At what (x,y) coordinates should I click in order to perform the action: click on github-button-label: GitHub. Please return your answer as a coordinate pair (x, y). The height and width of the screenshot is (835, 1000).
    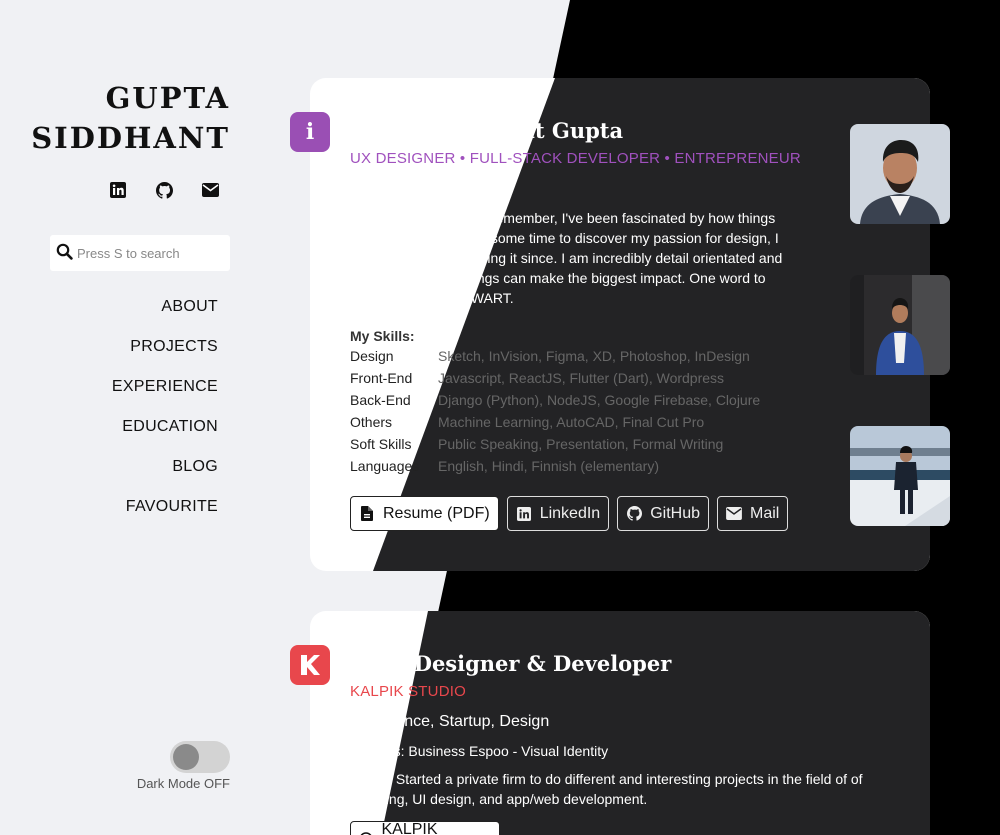
    Looking at the image, I should click on (675, 513).